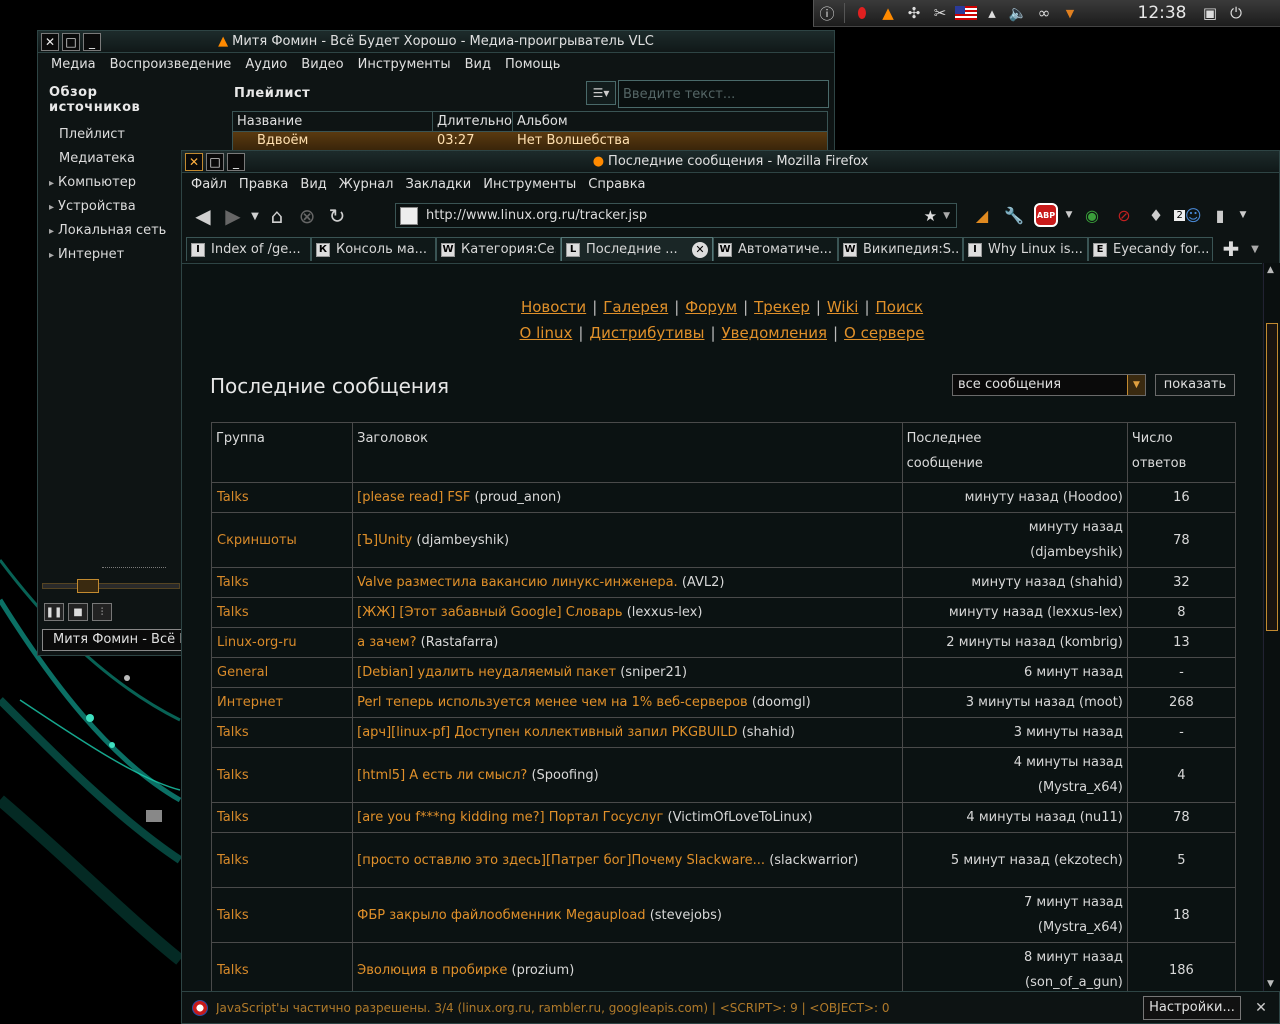 This screenshot has width=1280, height=1024. I want to click on vlc-menu-video: Видео, so click(322, 65).